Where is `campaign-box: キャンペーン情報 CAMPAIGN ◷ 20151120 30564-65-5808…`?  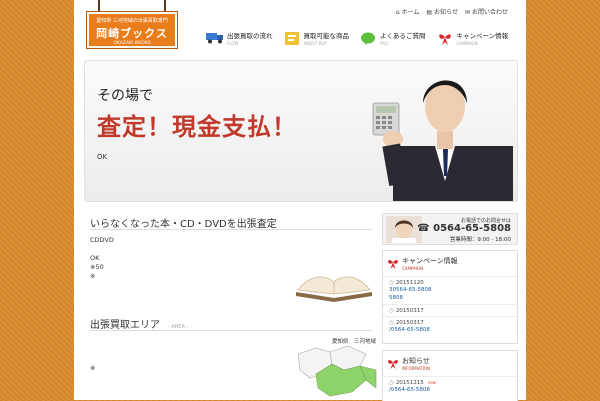 campaign-box: キャンペーン情報 CAMPAIGN ◷ 20151120 30564-65-5808… is located at coordinates (450, 297).